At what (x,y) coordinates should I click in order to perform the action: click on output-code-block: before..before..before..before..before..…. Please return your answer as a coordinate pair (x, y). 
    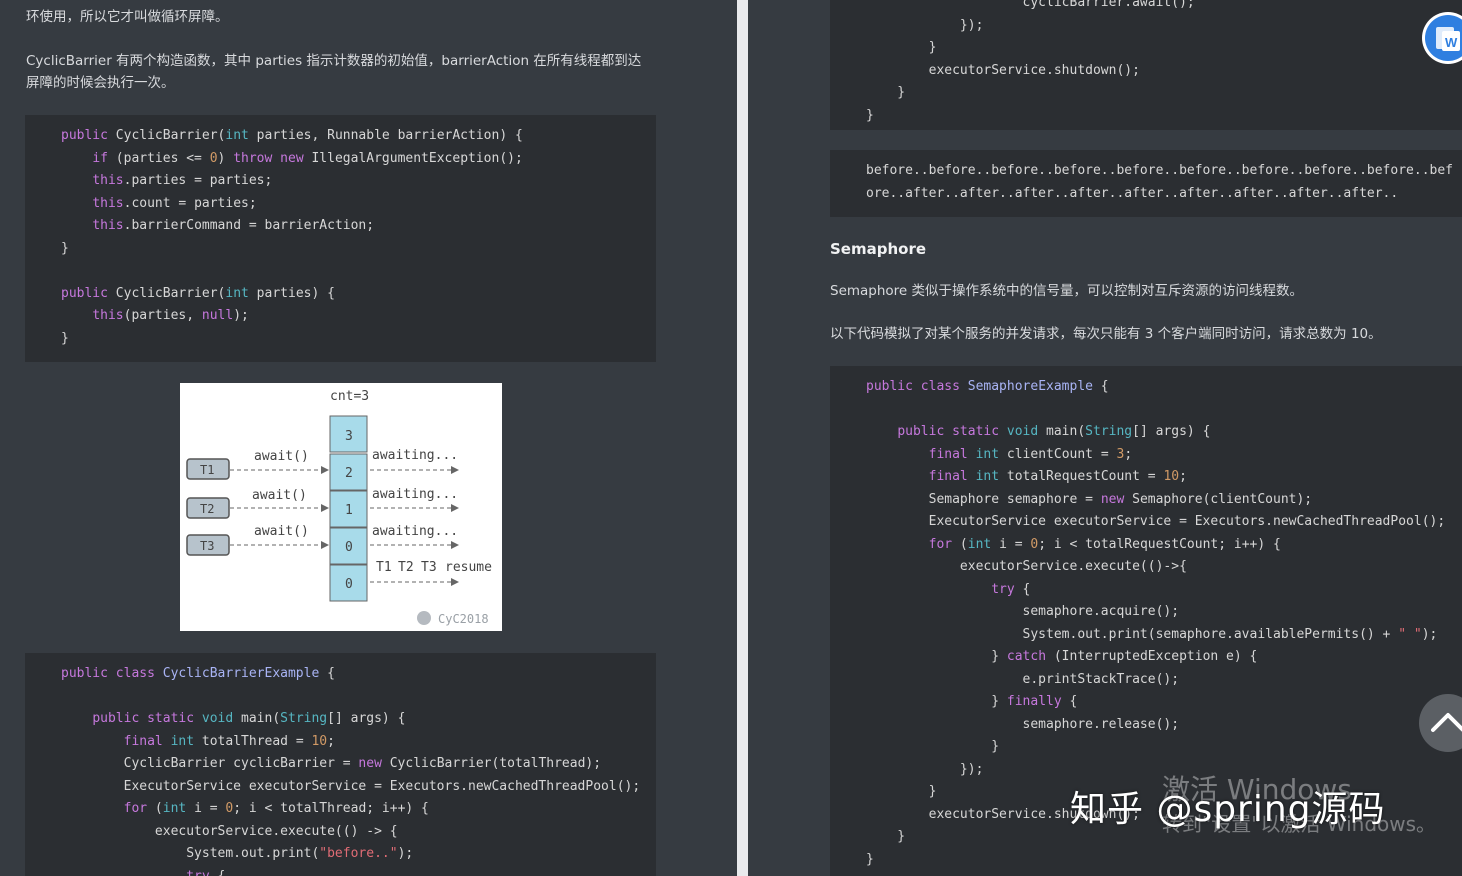
    Looking at the image, I should click on (1146, 183).